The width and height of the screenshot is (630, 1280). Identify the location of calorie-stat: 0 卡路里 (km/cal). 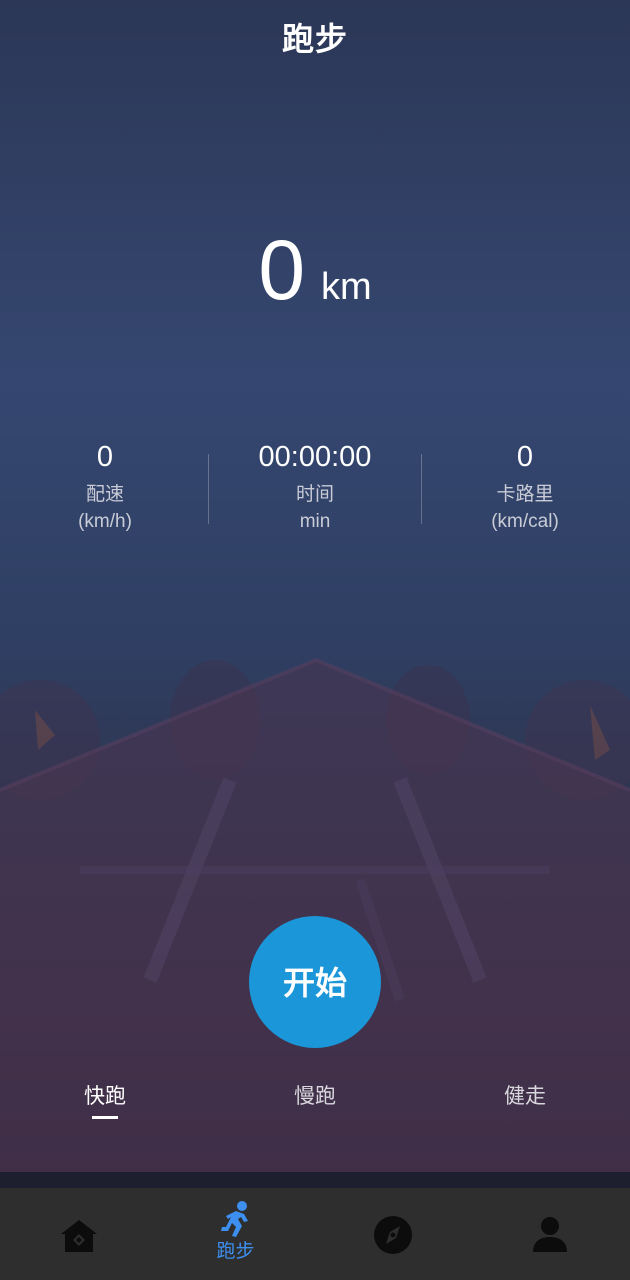
(525, 487).